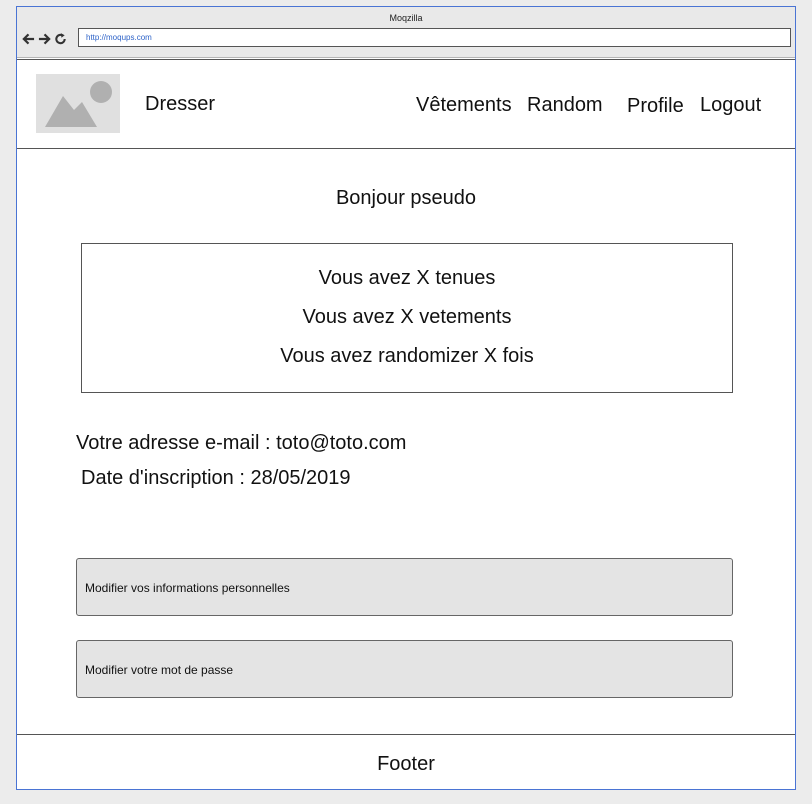  I want to click on site-footer: Footer, so click(406, 762).